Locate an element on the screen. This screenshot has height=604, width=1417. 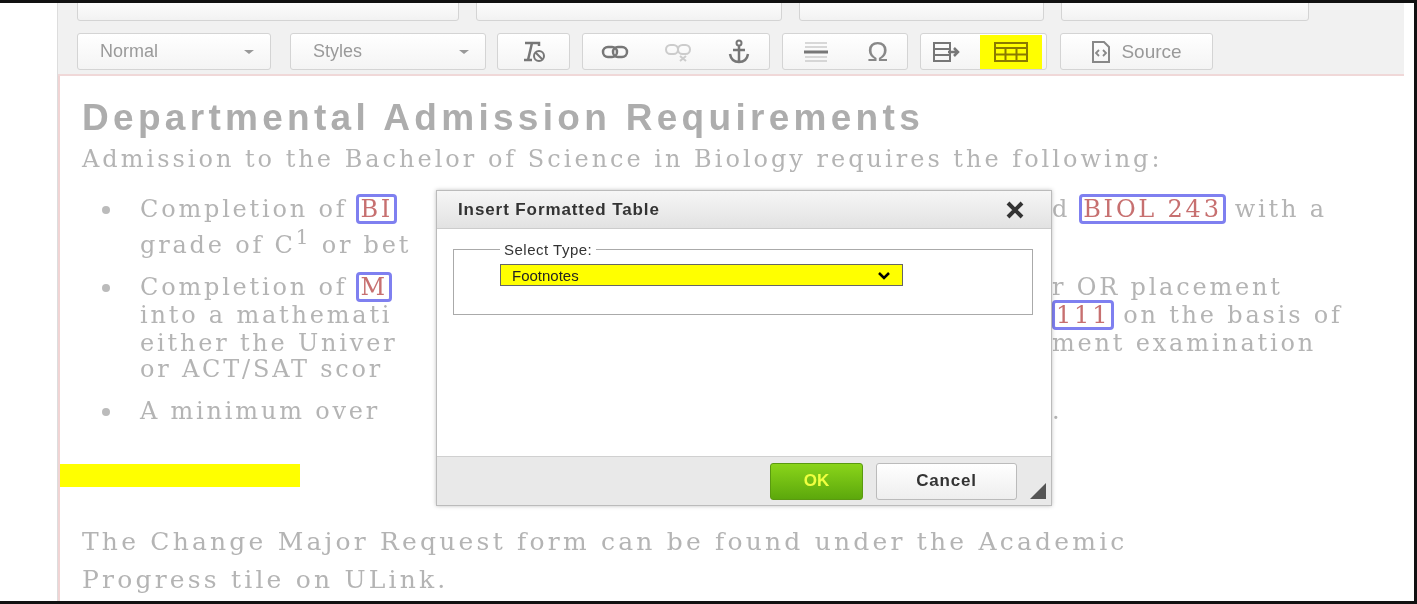
table-button is located at coordinates (1011, 51).